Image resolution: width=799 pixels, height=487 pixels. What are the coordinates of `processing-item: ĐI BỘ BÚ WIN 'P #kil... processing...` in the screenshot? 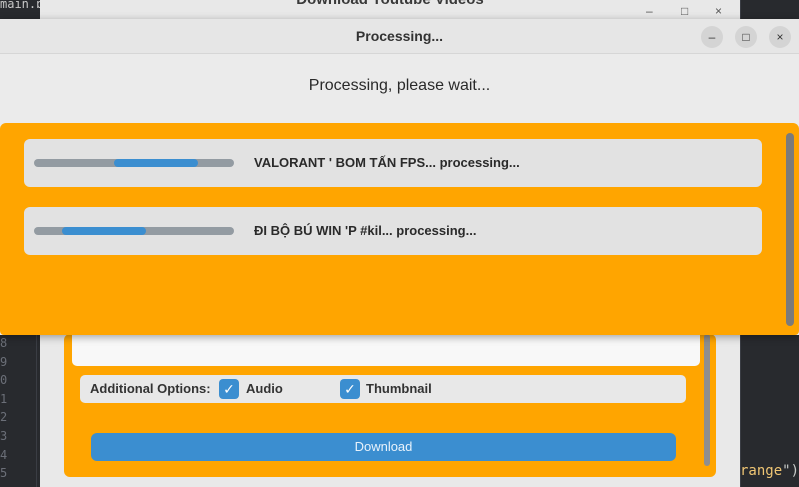 It's located at (393, 231).